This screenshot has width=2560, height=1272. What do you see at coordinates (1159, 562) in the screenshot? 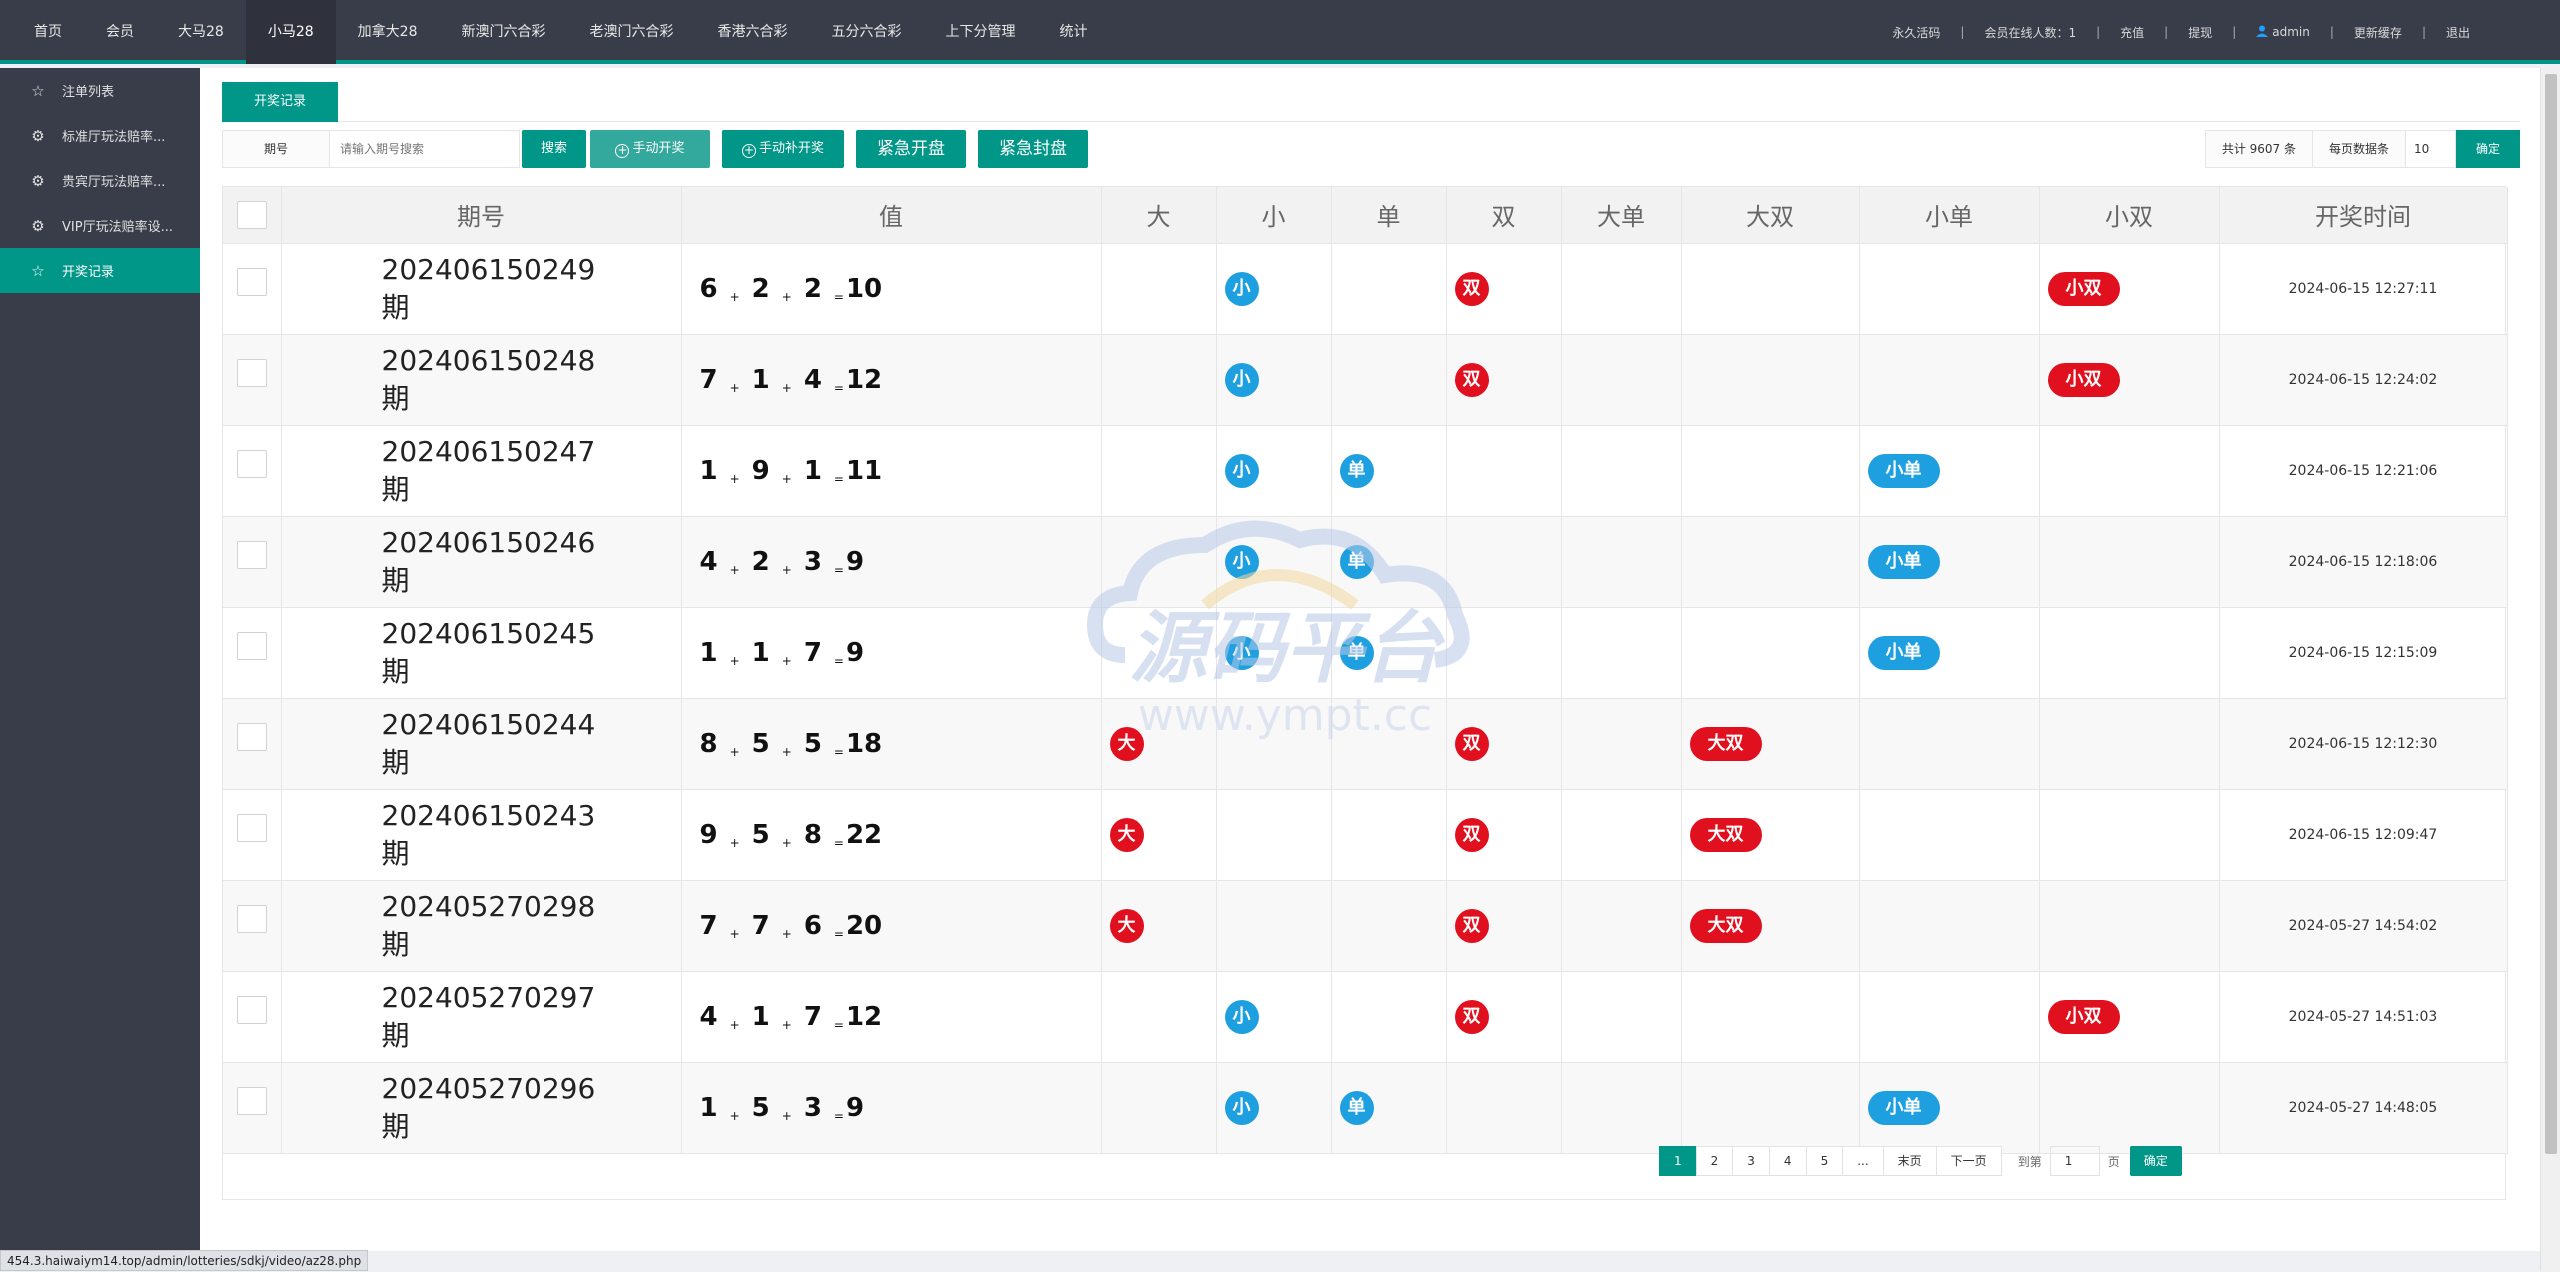
I see `result-cell-da` at bounding box center [1159, 562].